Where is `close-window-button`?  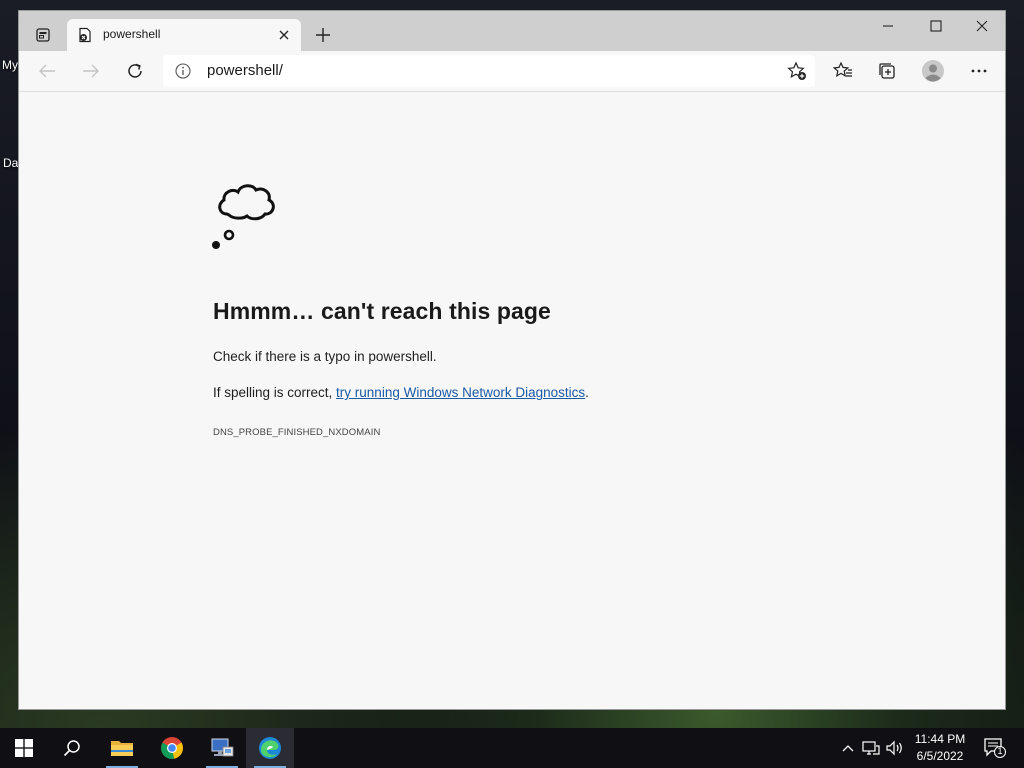 close-window-button is located at coordinates (982, 26).